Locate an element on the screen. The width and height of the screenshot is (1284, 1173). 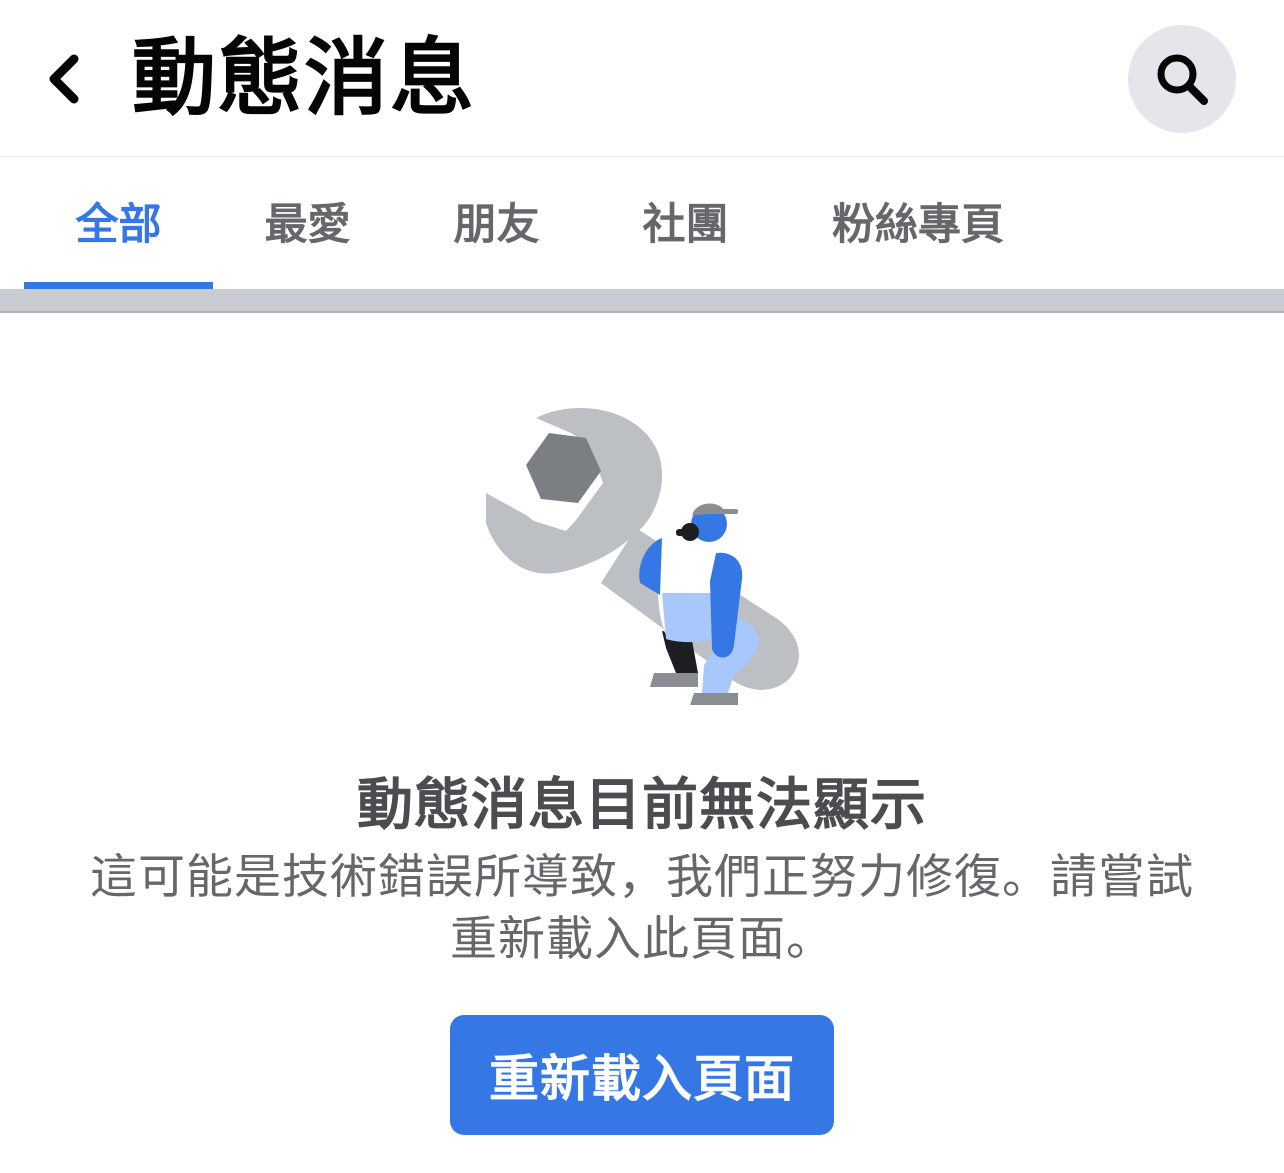
tab-label: 最愛 is located at coordinates (307, 225).